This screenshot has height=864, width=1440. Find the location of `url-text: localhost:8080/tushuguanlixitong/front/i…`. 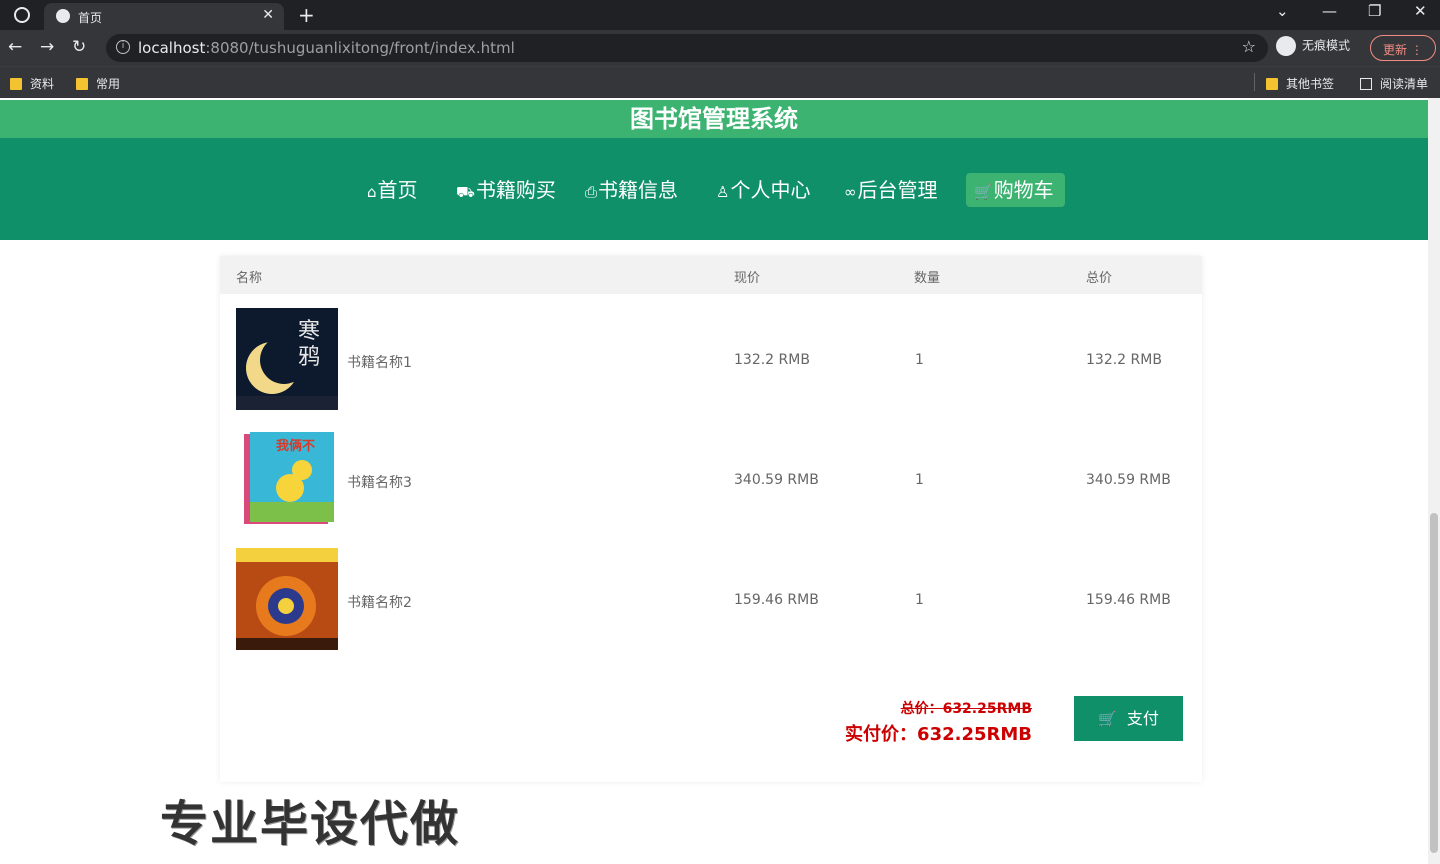

url-text: localhost:8080/tushuguanlixitong/front/i… is located at coordinates (326, 48).